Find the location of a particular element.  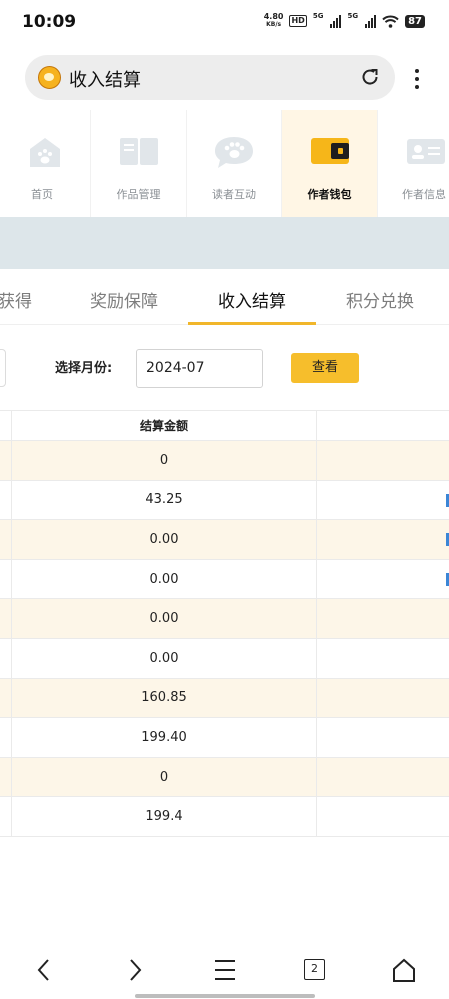

status-time: 10:09 is located at coordinates (49, 22).